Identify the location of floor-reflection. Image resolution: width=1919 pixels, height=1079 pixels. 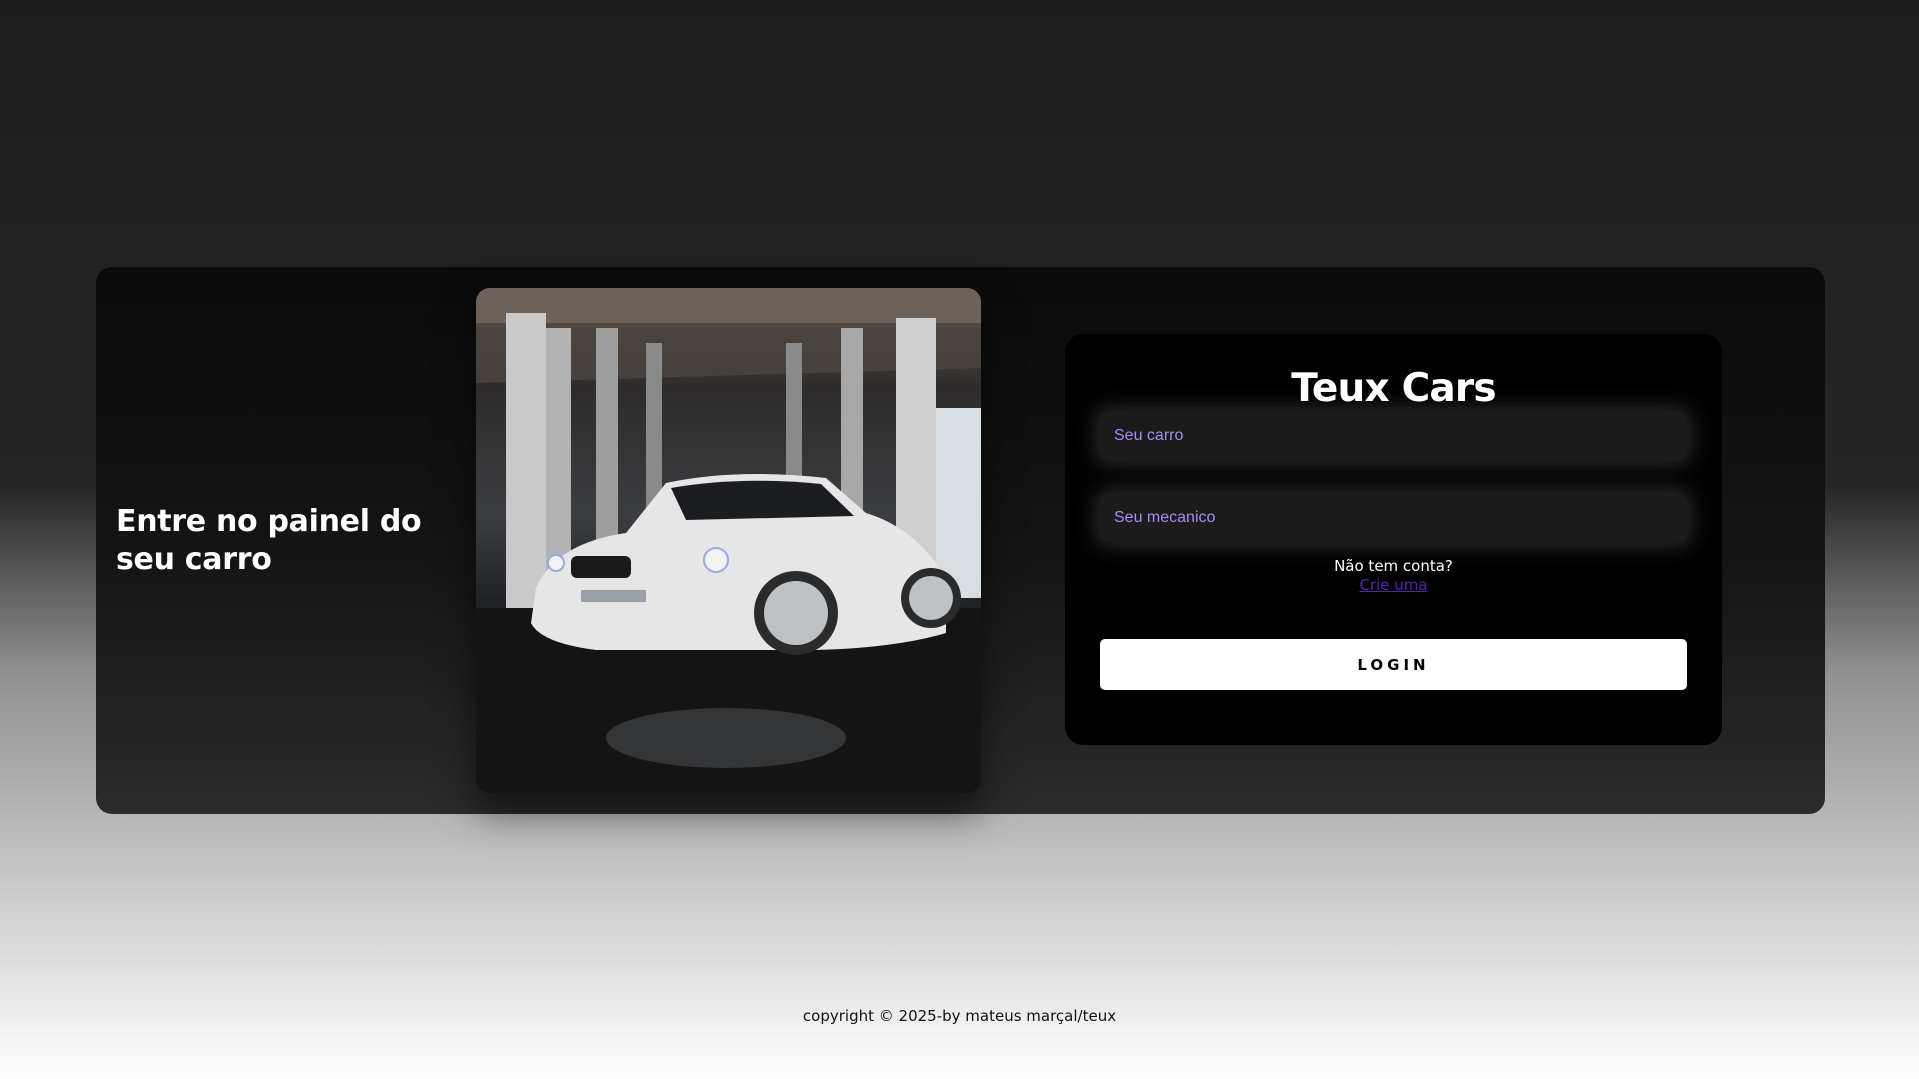
(726, 738).